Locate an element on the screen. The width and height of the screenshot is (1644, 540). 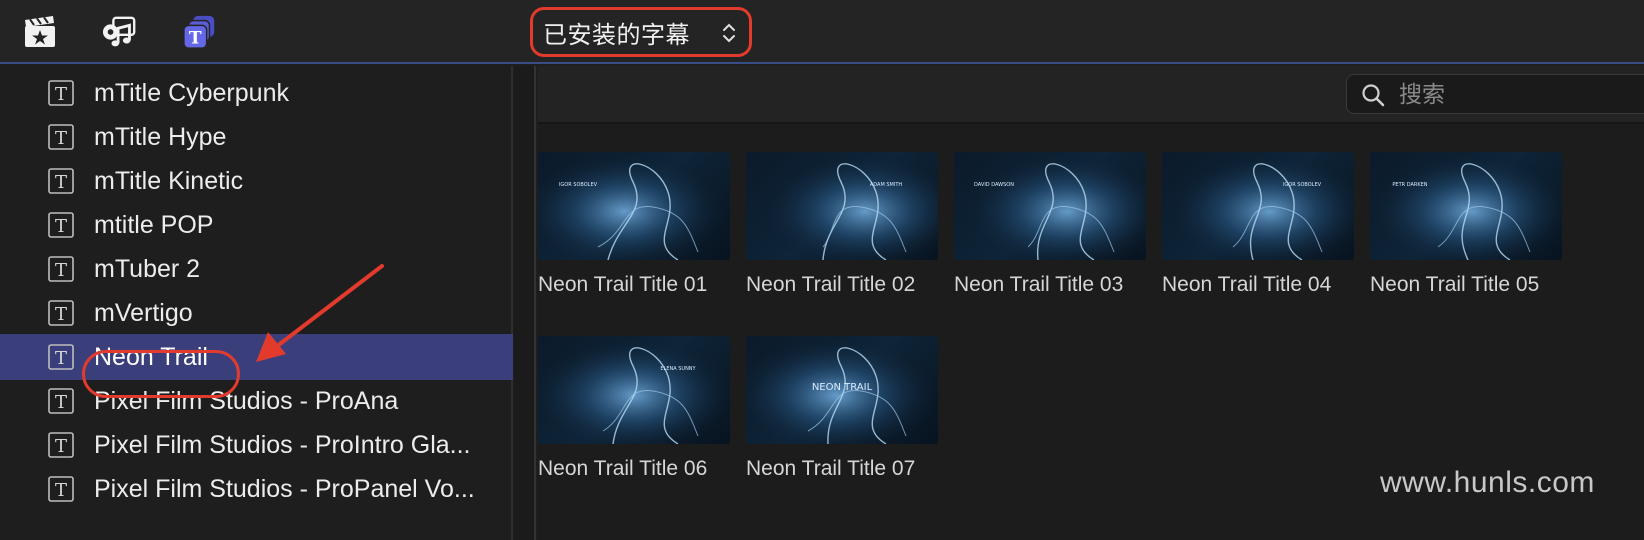
browser-header is located at coordinates (1091, 95).